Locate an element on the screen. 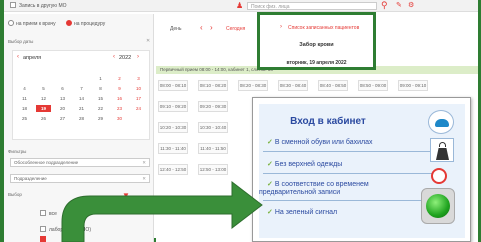  pointer-arrow-icon is located at coordinates (162, 211).